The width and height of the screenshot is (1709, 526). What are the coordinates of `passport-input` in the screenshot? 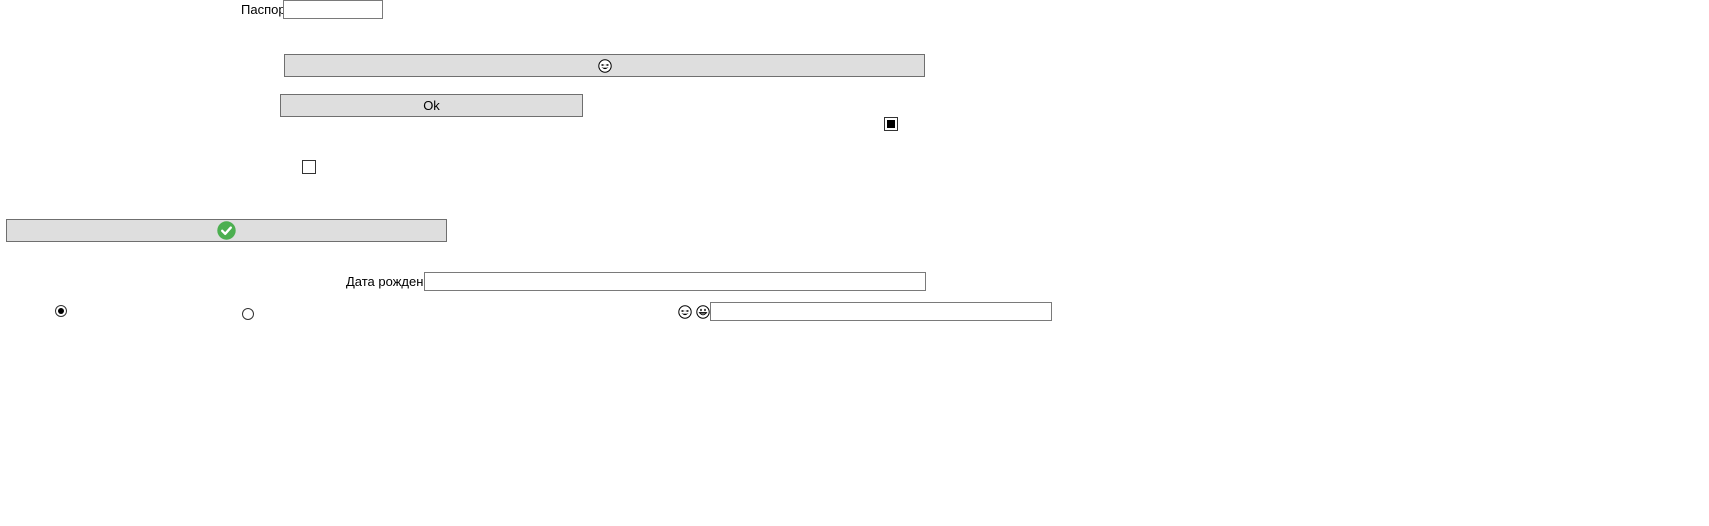 It's located at (333, 9).